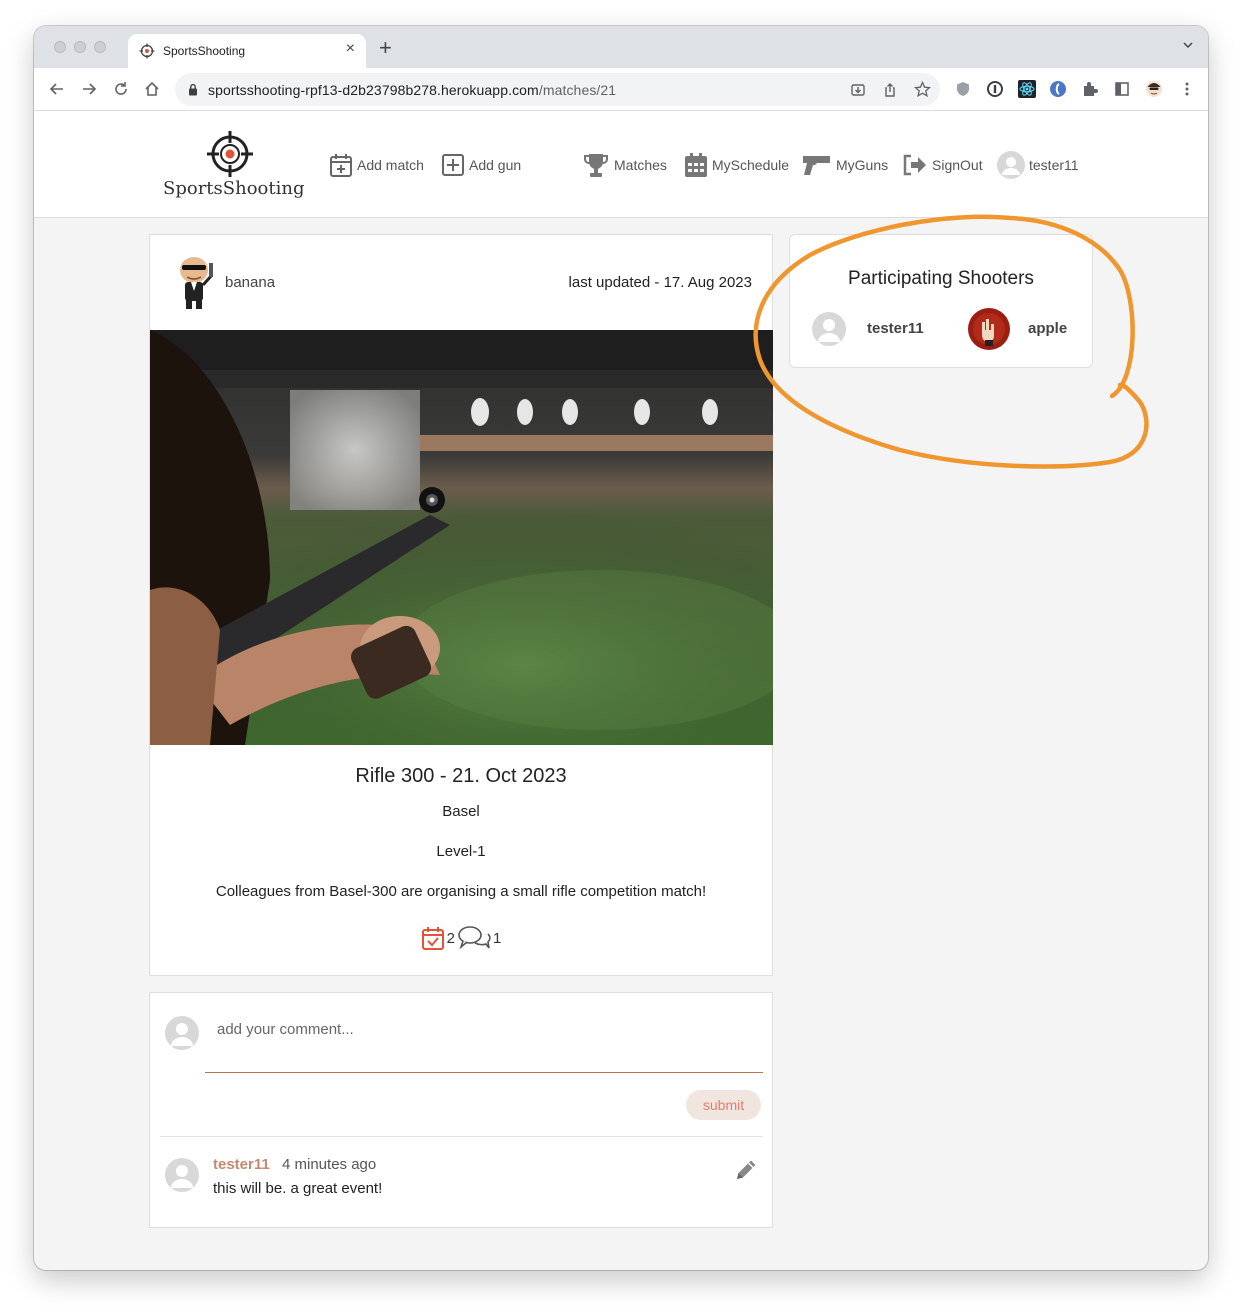  What do you see at coordinates (329, 1164) in the screenshot?
I see `comment-time: 4 minutes ago` at bounding box center [329, 1164].